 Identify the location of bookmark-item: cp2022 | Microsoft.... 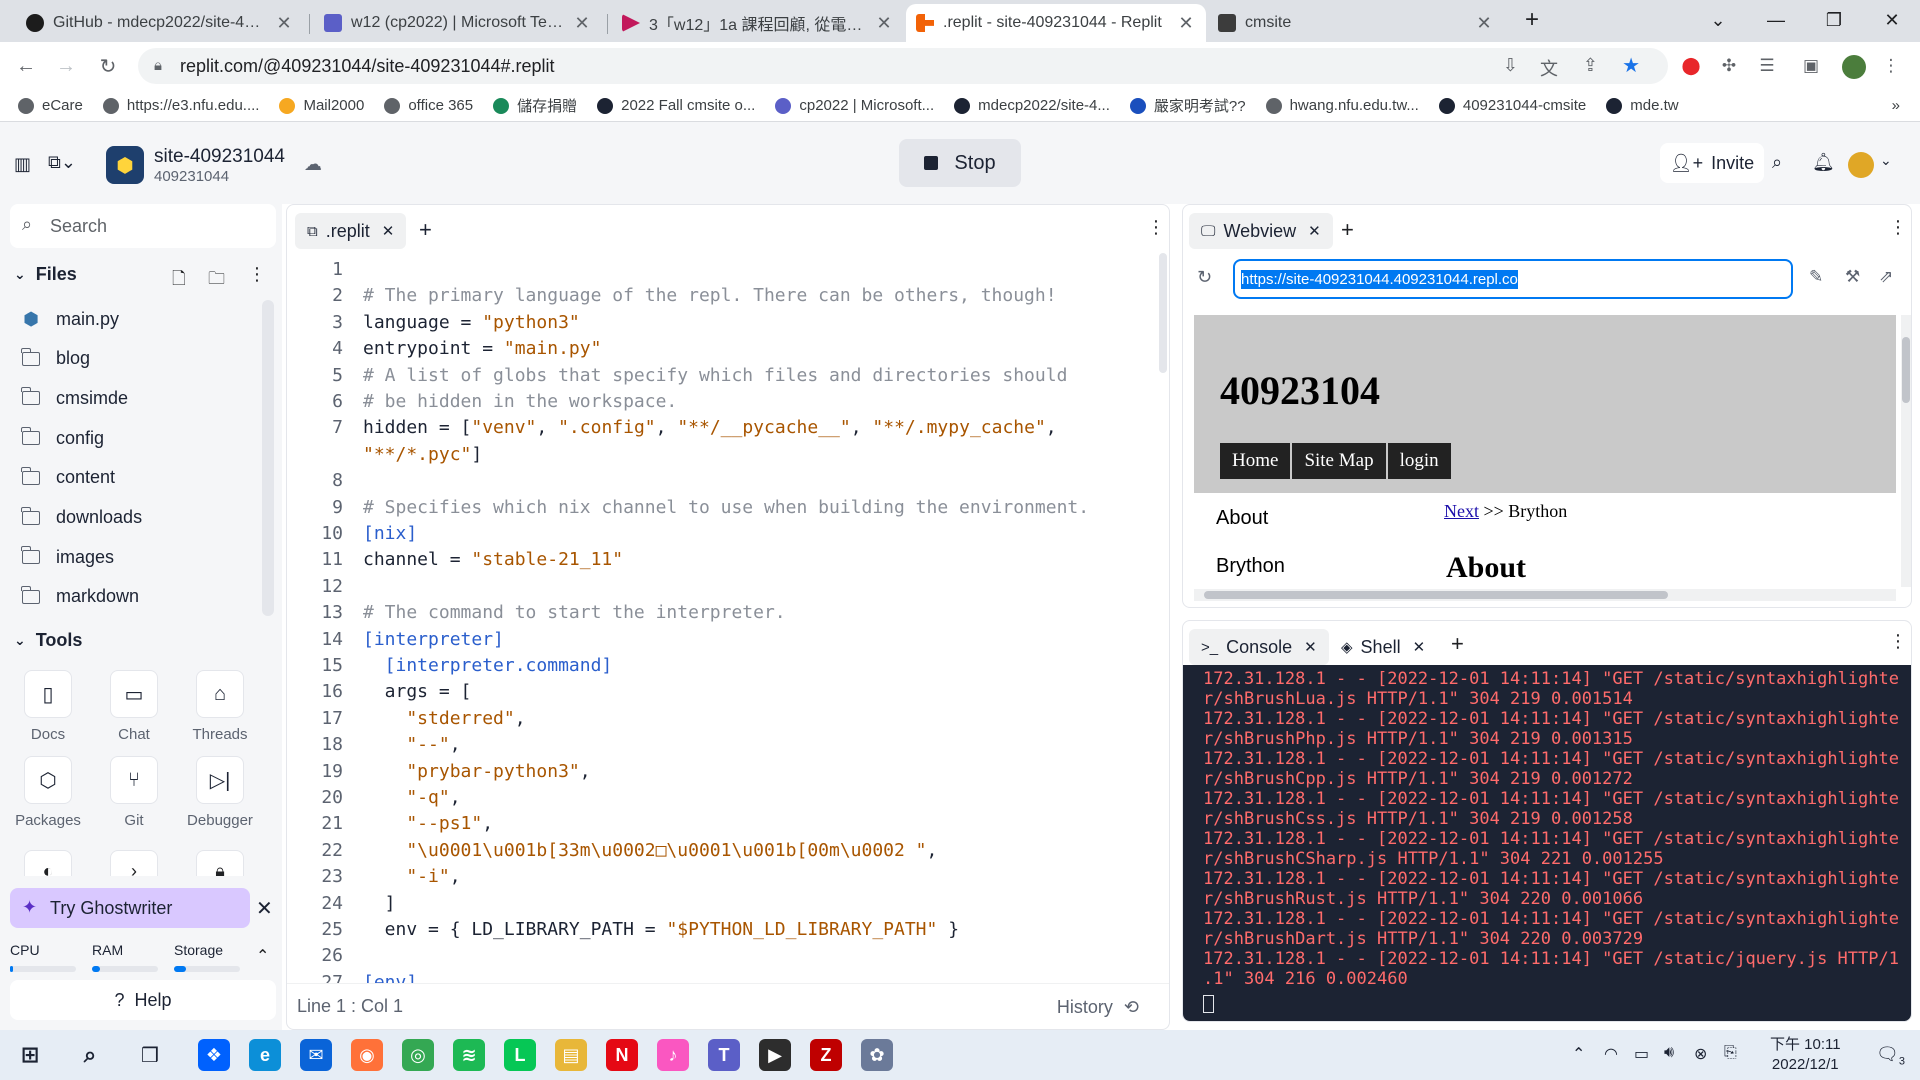
(854, 105).